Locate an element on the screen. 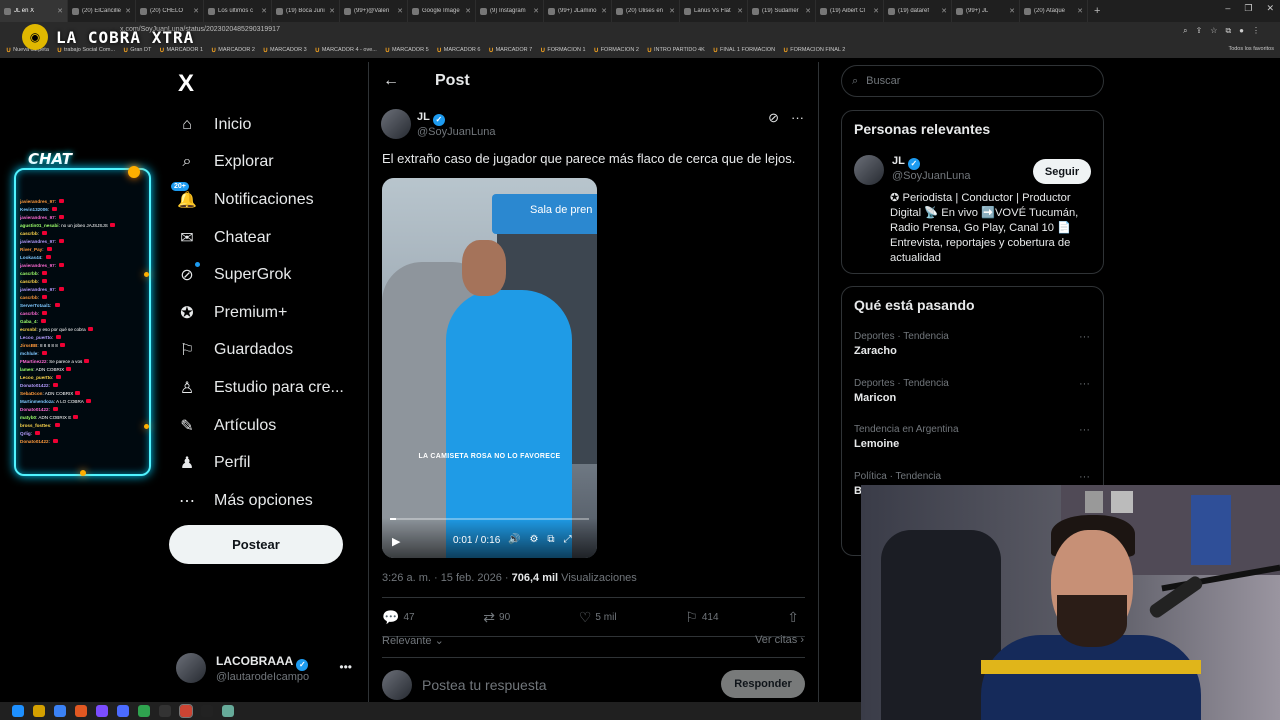 The width and height of the screenshot is (1280, 720). new-tab-icon: + is located at coordinates (1097, 11).